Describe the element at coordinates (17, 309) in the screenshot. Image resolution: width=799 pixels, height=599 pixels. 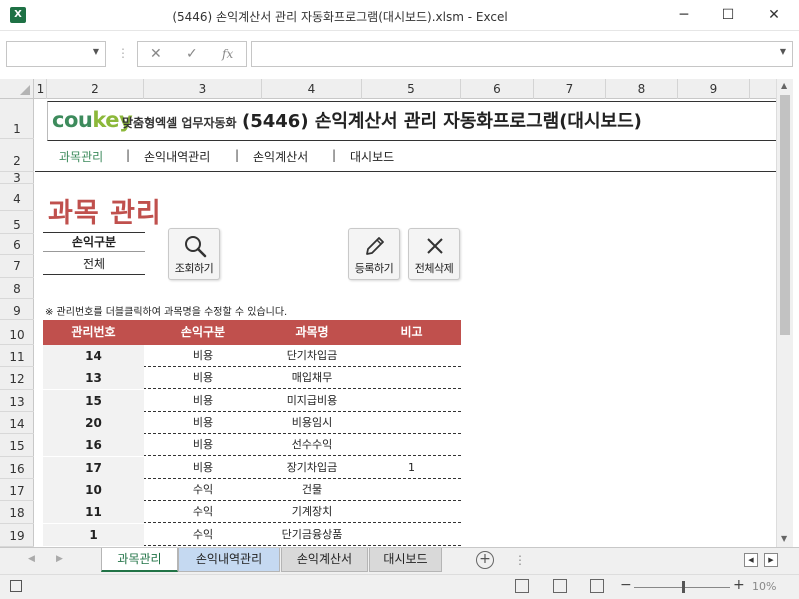
I see `row-header: 9` at that location.